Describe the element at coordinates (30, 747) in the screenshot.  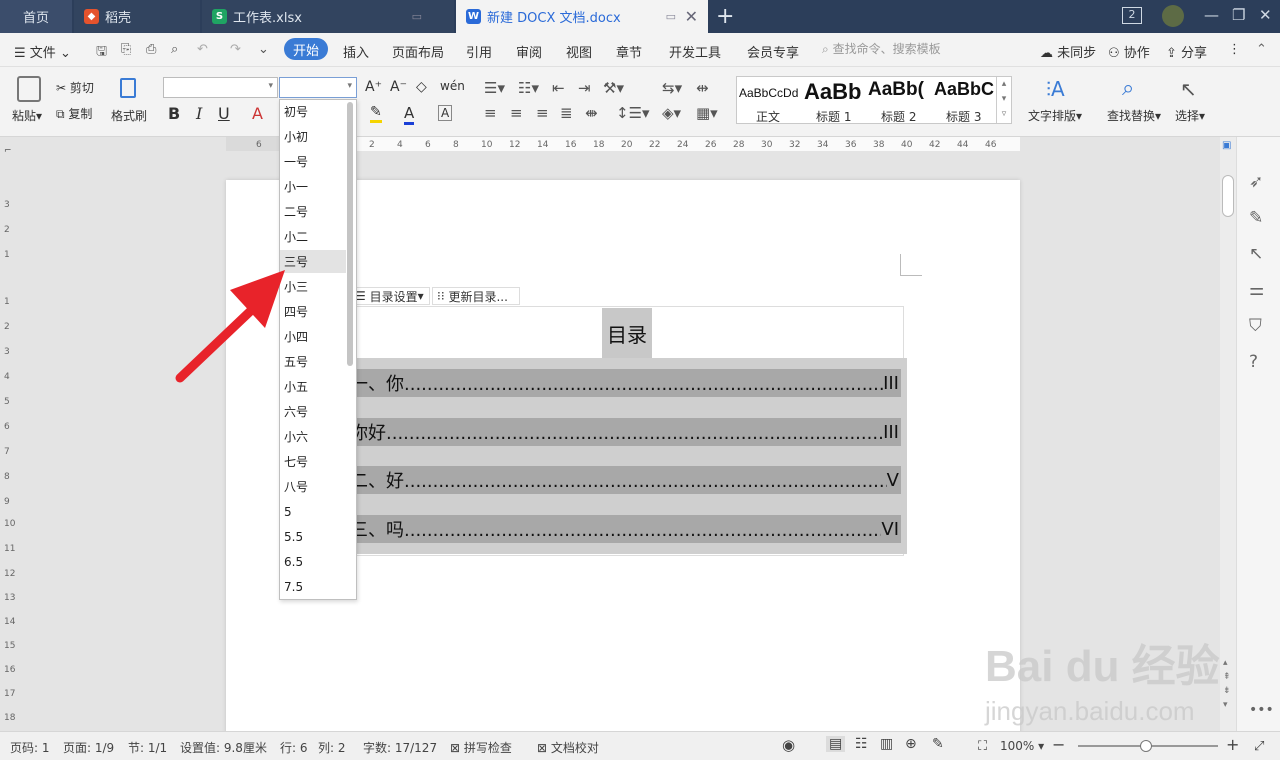
I see `status-page-number: 页码: 1` at that location.